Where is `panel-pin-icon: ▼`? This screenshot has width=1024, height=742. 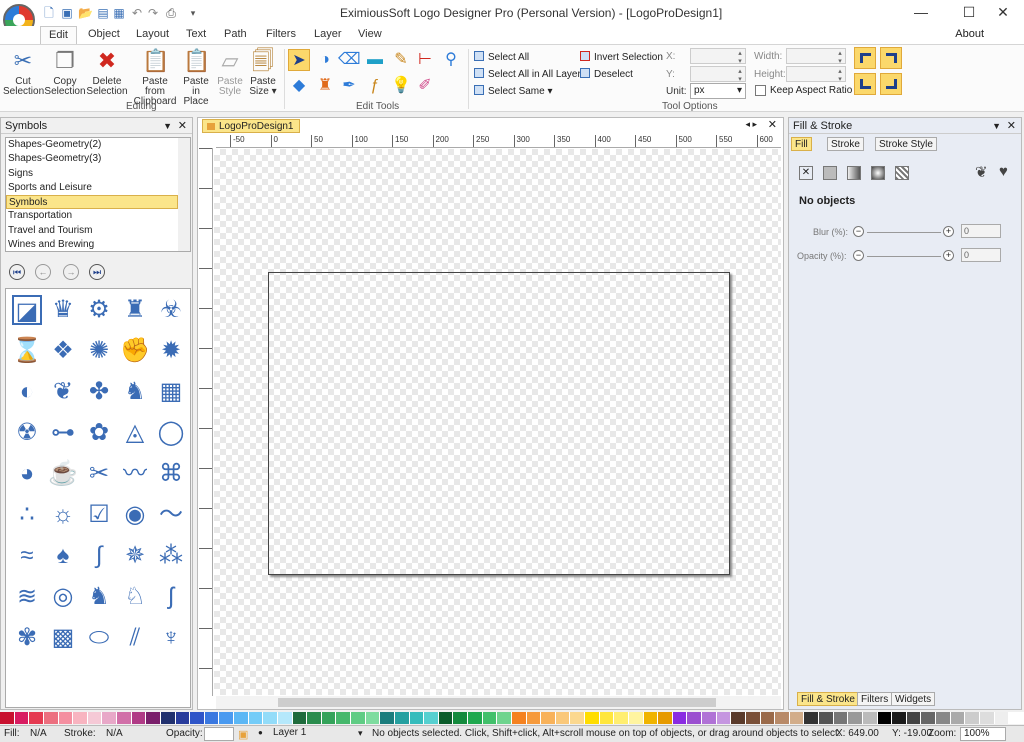
panel-pin-icon: ▼ is located at coordinates (167, 126).